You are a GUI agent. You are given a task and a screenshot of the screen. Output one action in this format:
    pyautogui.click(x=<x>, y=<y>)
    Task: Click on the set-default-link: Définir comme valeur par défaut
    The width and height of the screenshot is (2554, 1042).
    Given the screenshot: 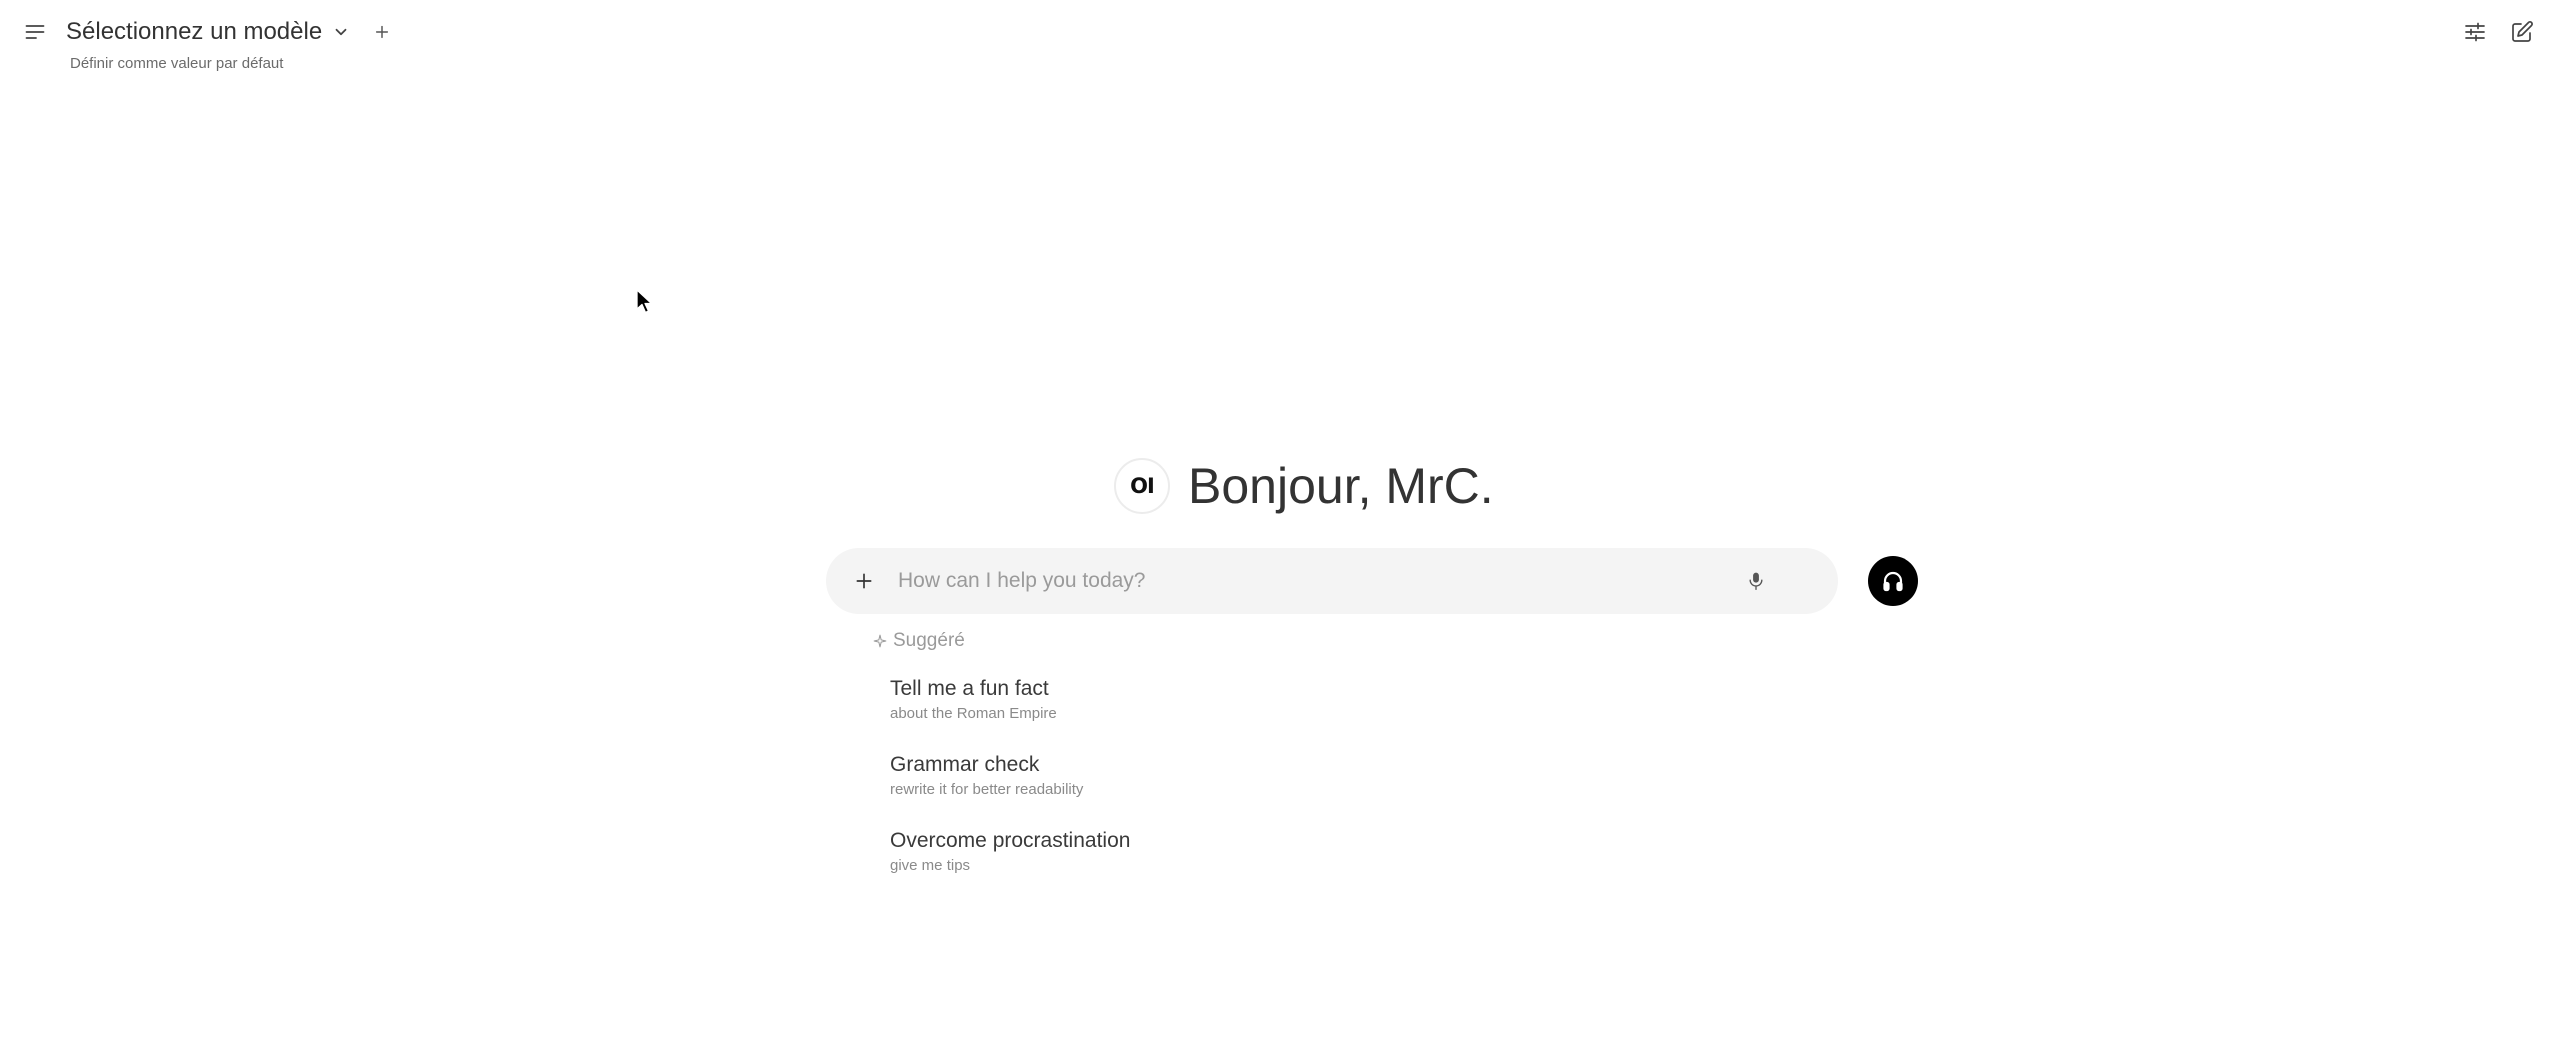 What is the action you would take?
    pyautogui.click(x=176, y=63)
    